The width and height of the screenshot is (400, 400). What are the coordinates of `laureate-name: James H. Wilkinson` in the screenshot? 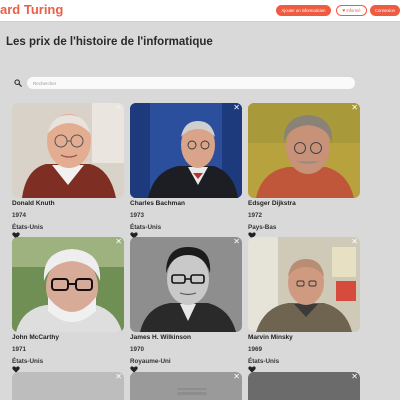 It's located at (160, 337).